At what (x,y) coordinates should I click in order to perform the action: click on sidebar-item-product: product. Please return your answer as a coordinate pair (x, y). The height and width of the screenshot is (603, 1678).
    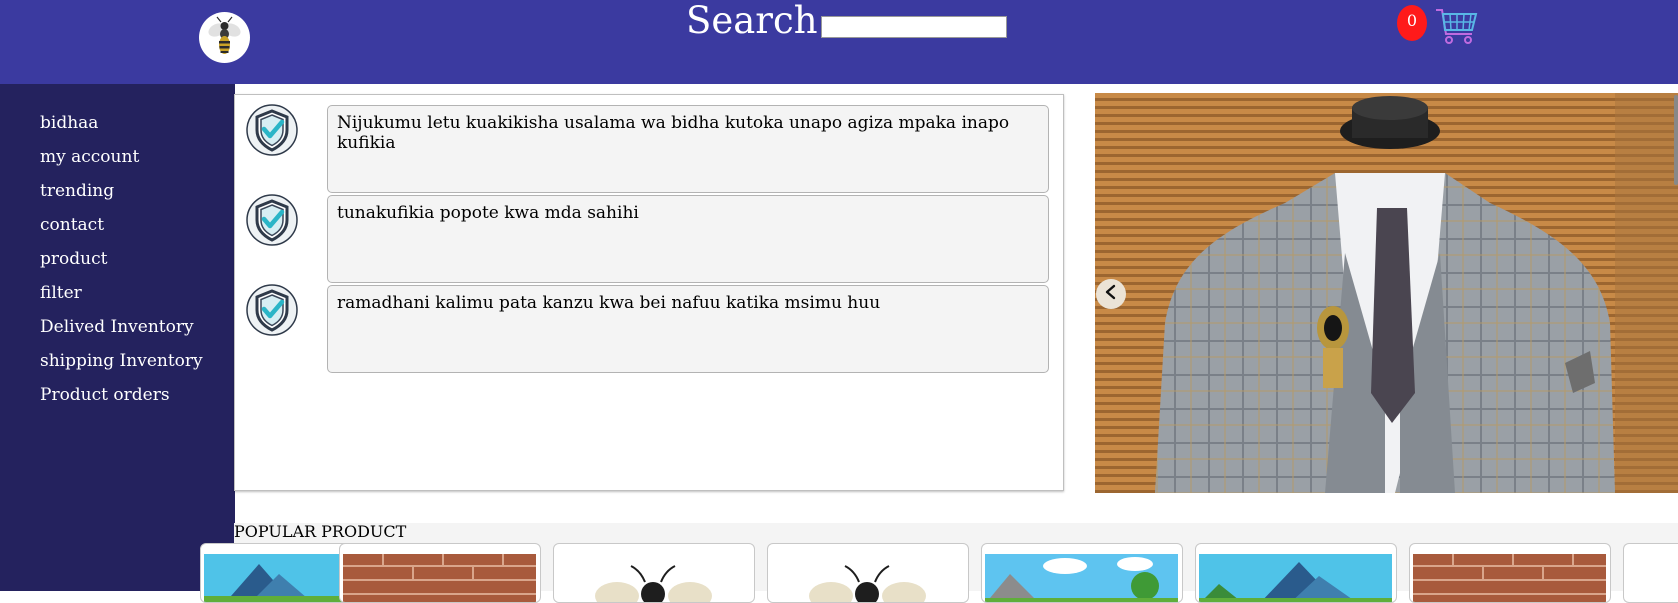
    Looking at the image, I should click on (121, 267).